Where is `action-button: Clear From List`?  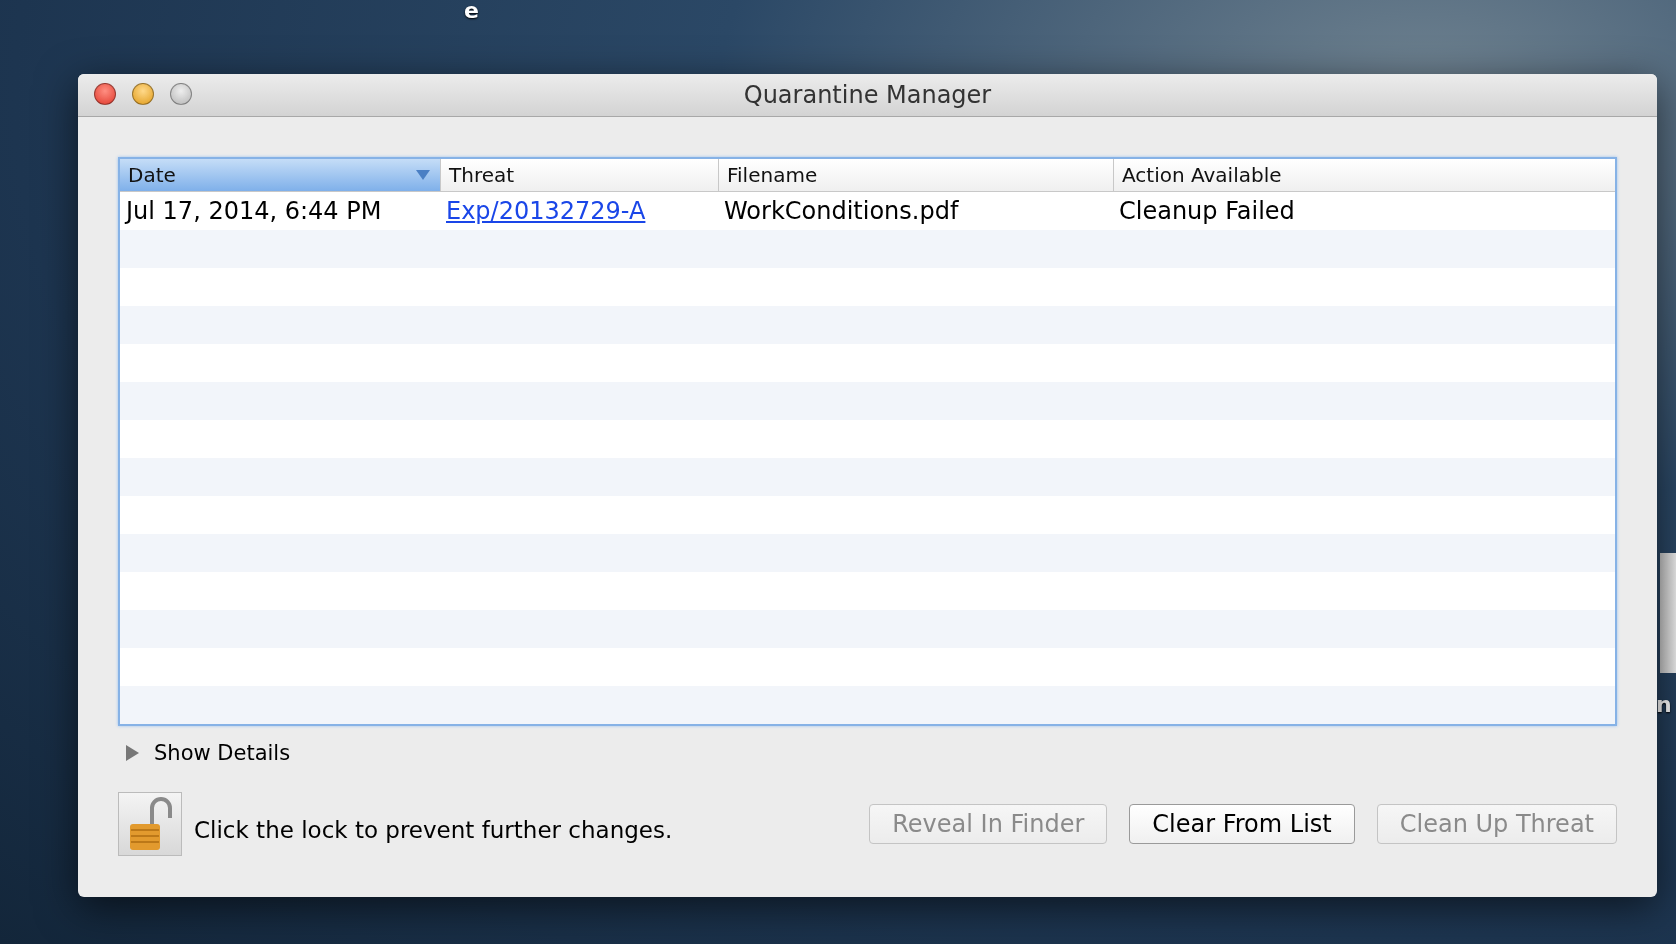
action-button: Clear From List is located at coordinates (1242, 824).